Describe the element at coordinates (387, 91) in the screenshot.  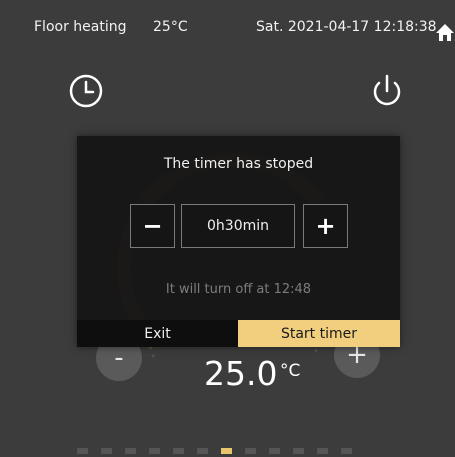
I see `power-icon` at that location.